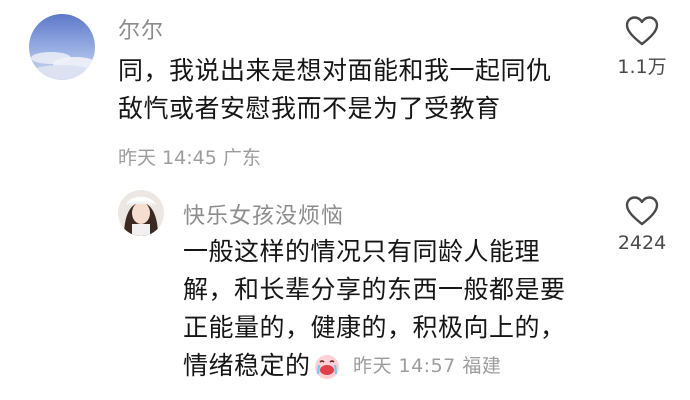 Image resolution: width=690 pixels, height=400 pixels. I want to click on girl-portrait-avatar, so click(141, 213).